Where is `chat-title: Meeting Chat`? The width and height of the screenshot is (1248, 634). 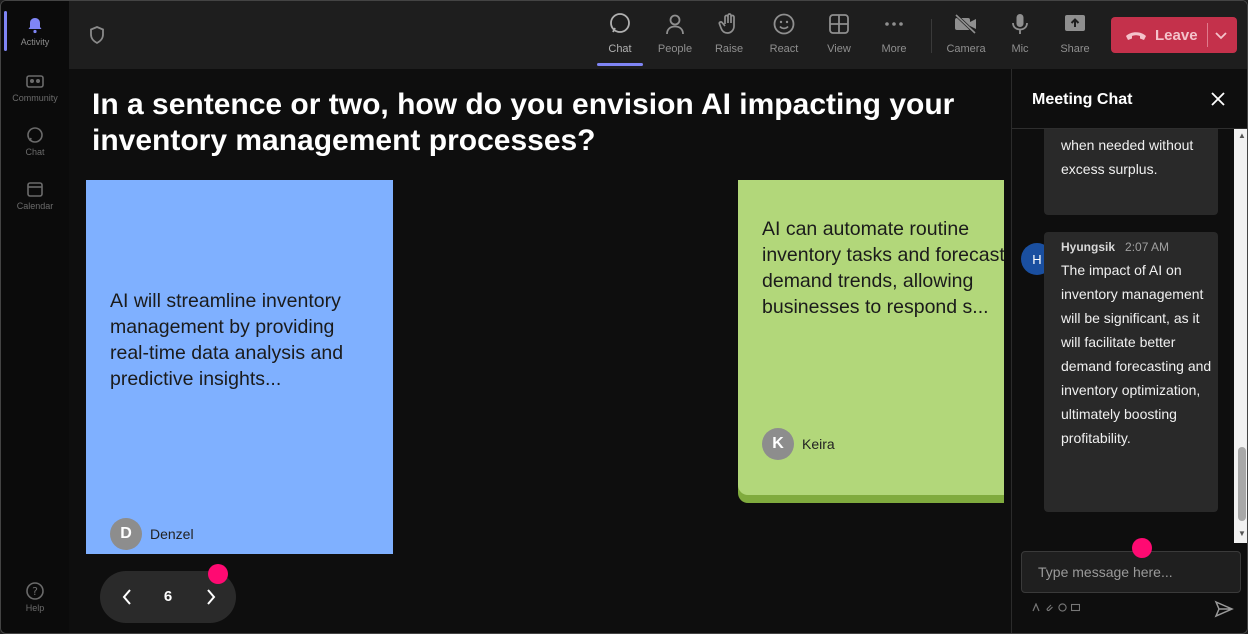
chat-title: Meeting Chat is located at coordinates (1082, 99).